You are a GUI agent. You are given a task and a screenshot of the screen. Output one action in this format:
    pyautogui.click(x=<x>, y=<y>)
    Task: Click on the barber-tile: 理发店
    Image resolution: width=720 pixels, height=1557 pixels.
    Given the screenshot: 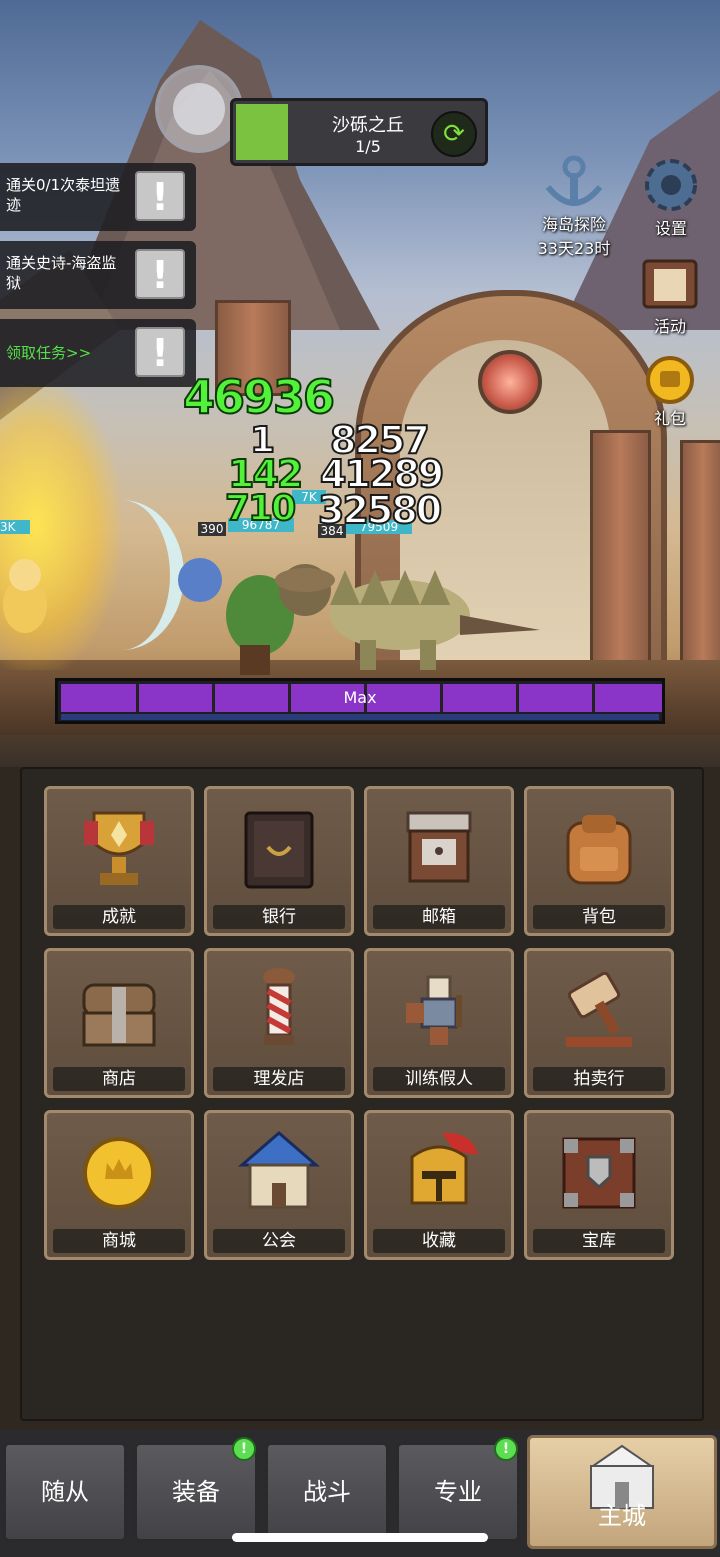 What is the action you would take?
    pyautogui.click(x=279, y=1023)
    